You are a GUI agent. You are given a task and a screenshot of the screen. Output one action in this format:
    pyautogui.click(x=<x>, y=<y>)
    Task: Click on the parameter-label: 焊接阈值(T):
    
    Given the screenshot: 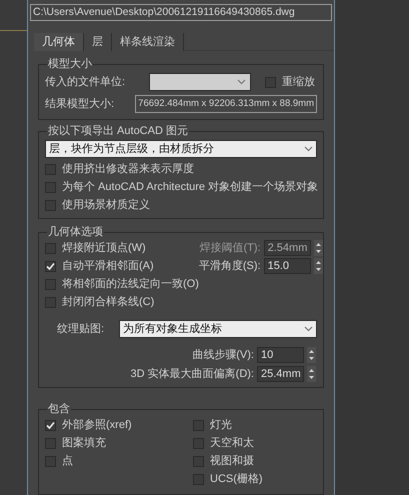 What is the action you would take?
    pyautogui.click(x=230, y=248)
    